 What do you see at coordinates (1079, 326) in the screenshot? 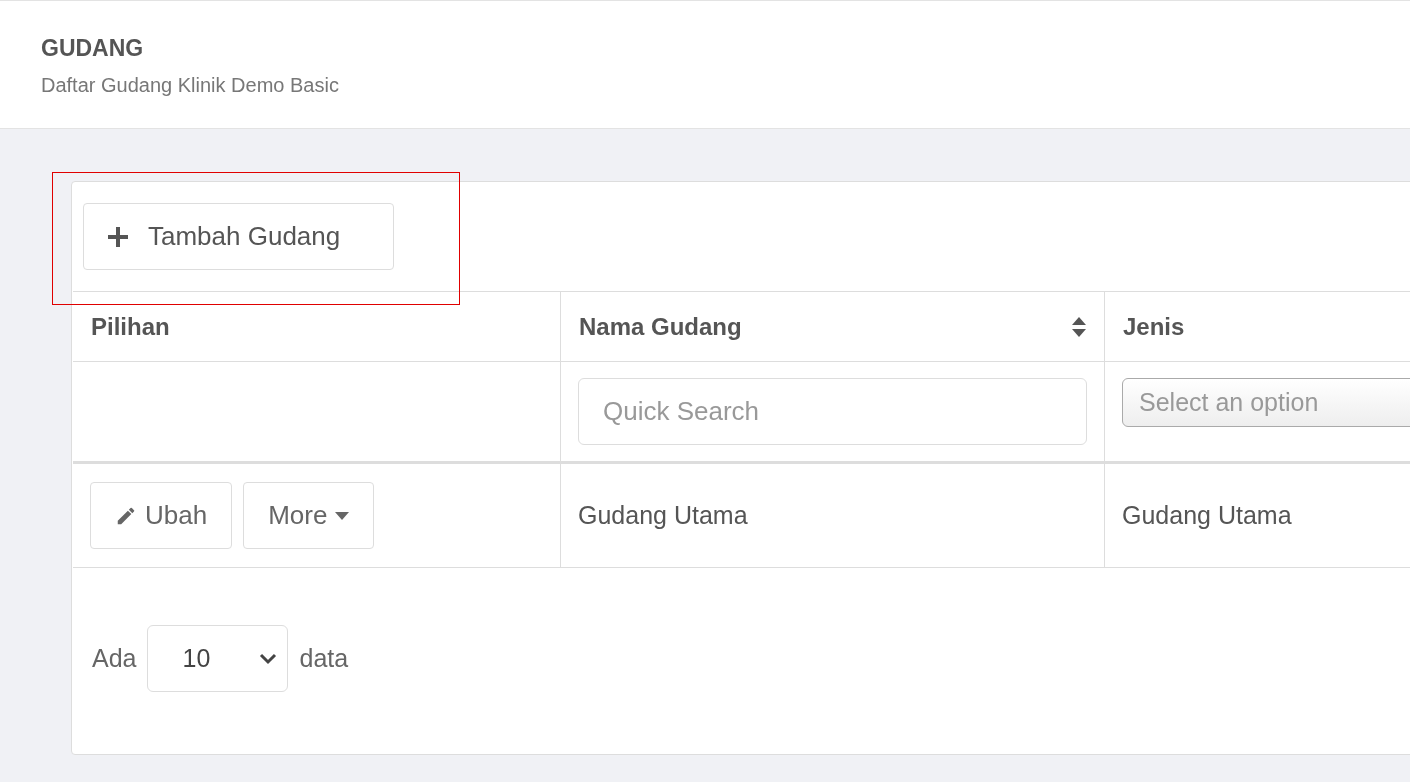
I see `sort-icon` at bounding box center [1079, 326].